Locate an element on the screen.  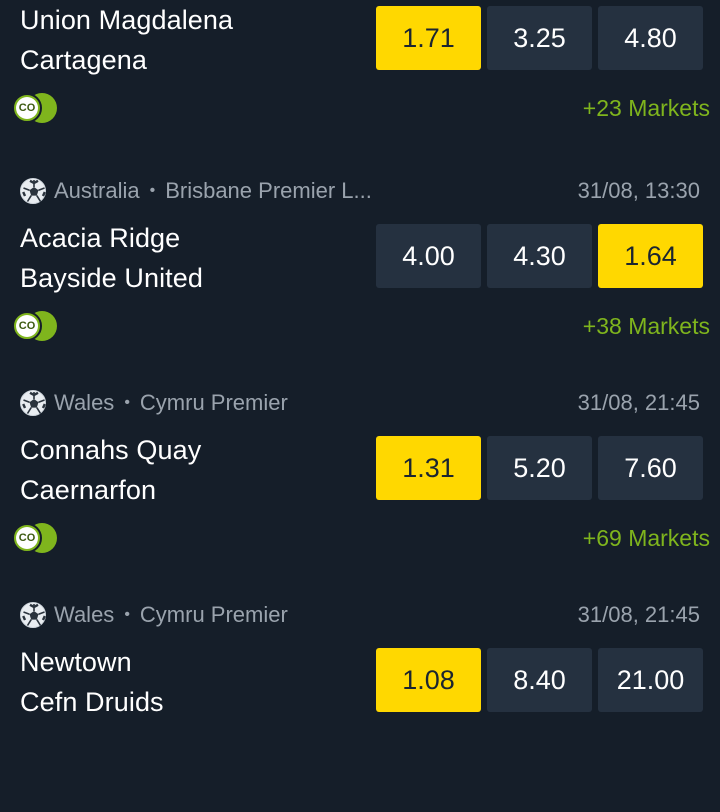
away-team: Cartagena is located at coordinates (83, 60).